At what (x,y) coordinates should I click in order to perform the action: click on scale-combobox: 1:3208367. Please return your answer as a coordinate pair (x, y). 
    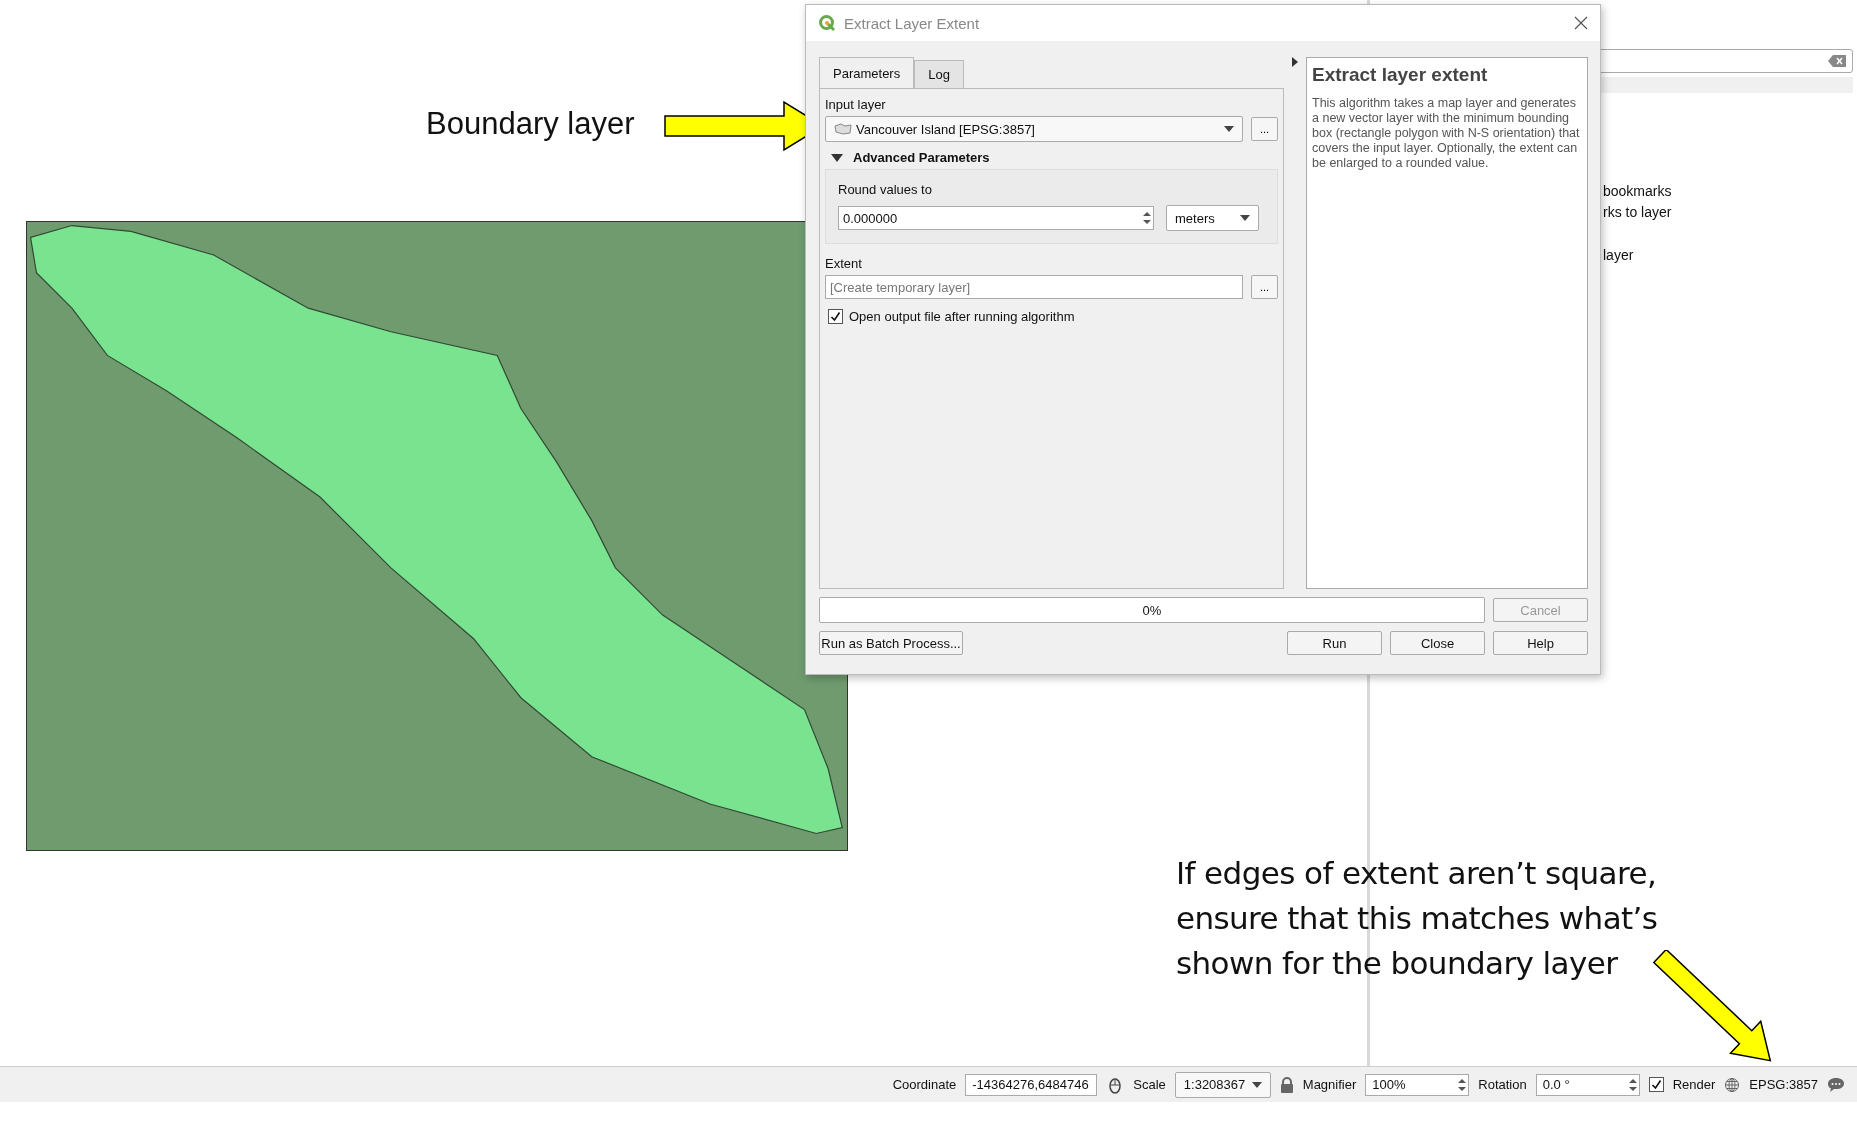
    Looking at the image, I should click on (1222, 1084).